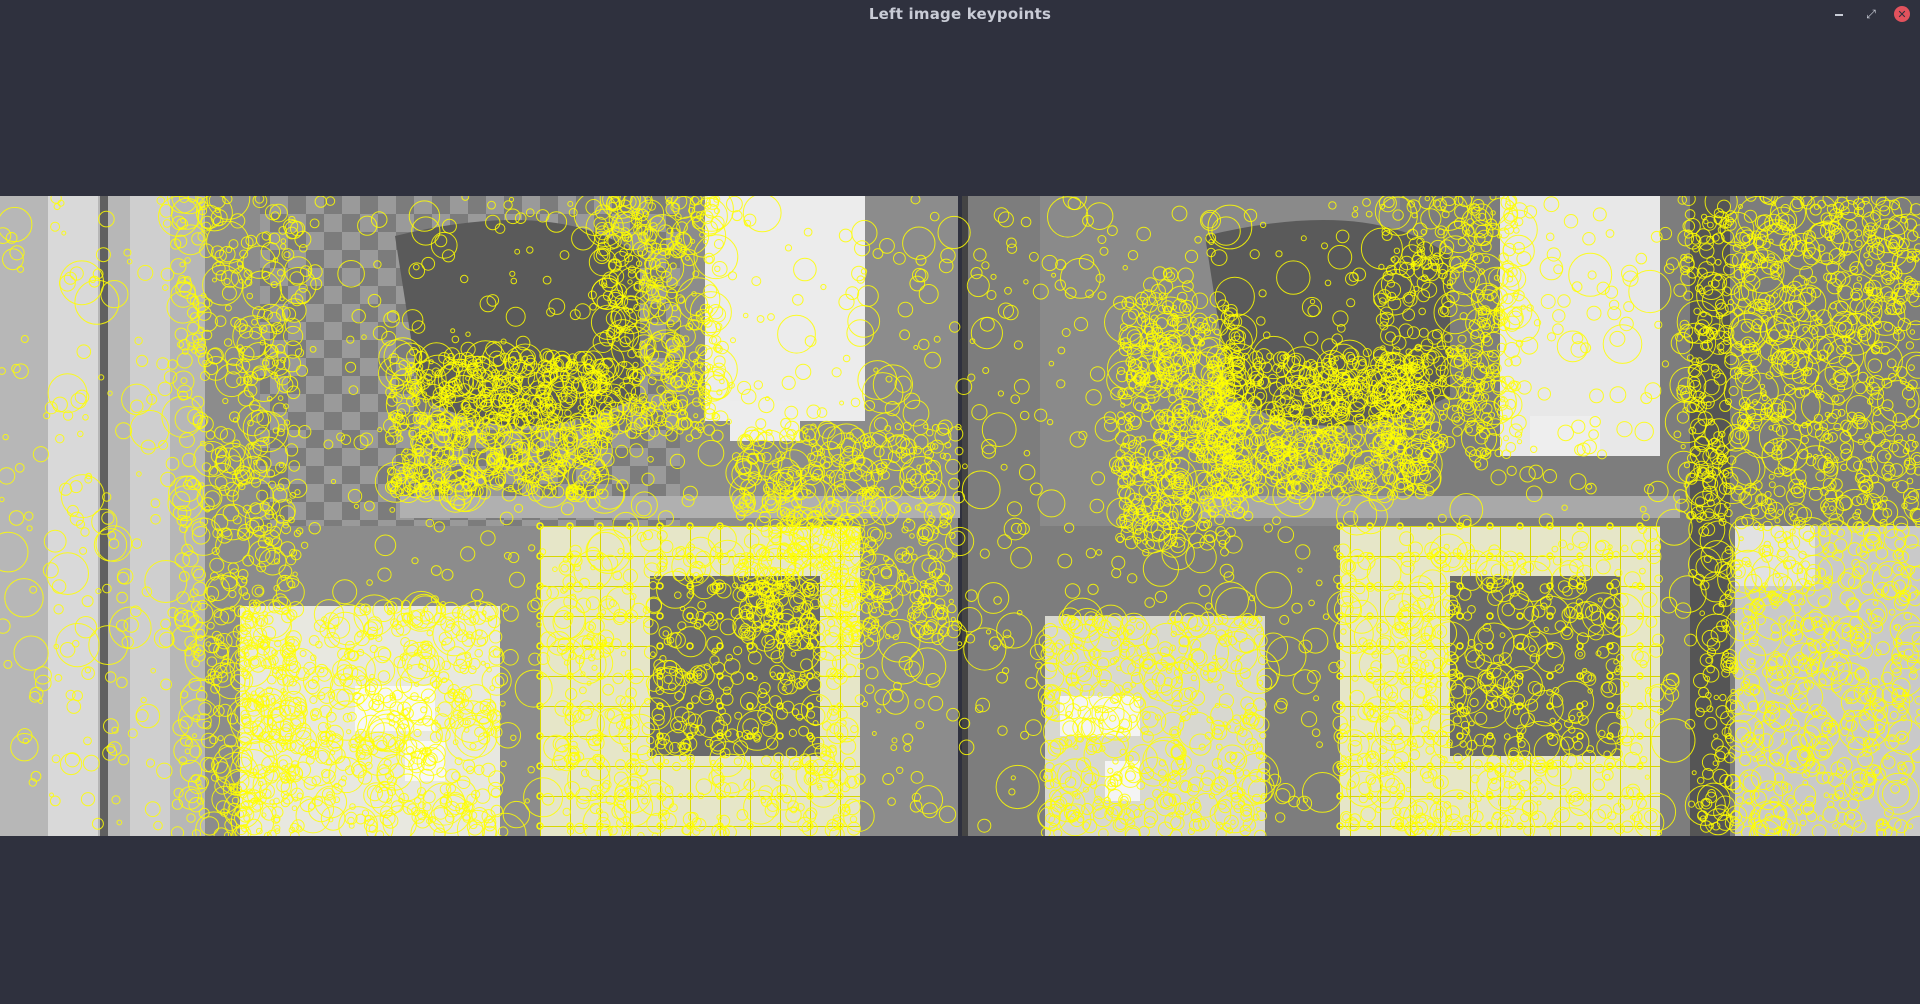 The image size is (1920, 1004). What do you see at coordinates (1871, 14) in the screenshot?
I see `maximize-icon: ⤢` at bounding box center [1871, 14].